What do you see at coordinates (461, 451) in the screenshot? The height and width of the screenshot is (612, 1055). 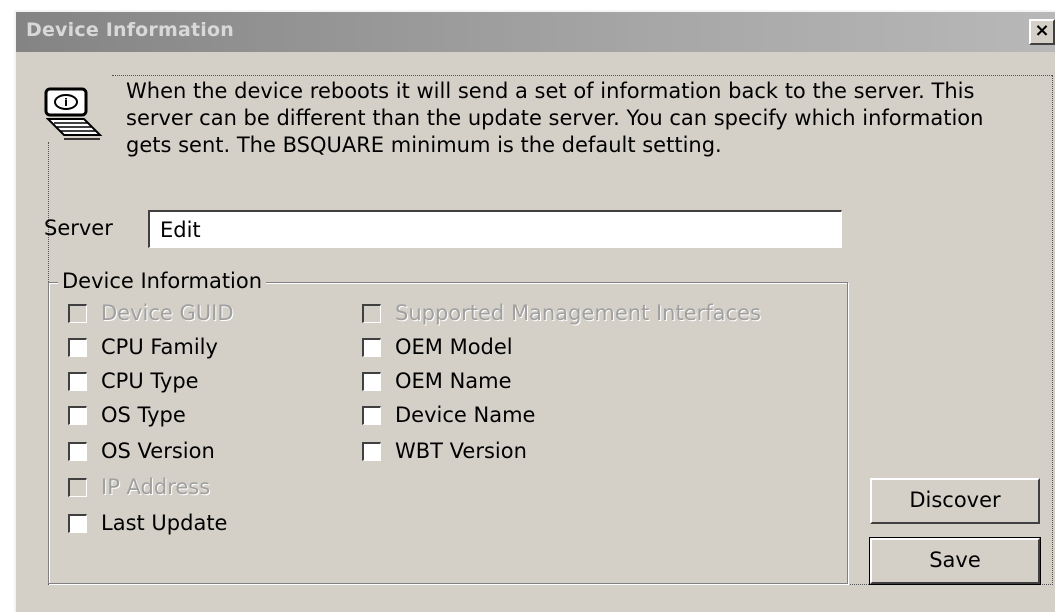 I see `checkbox-label: WBT Version` at bounding box center [461, 451].